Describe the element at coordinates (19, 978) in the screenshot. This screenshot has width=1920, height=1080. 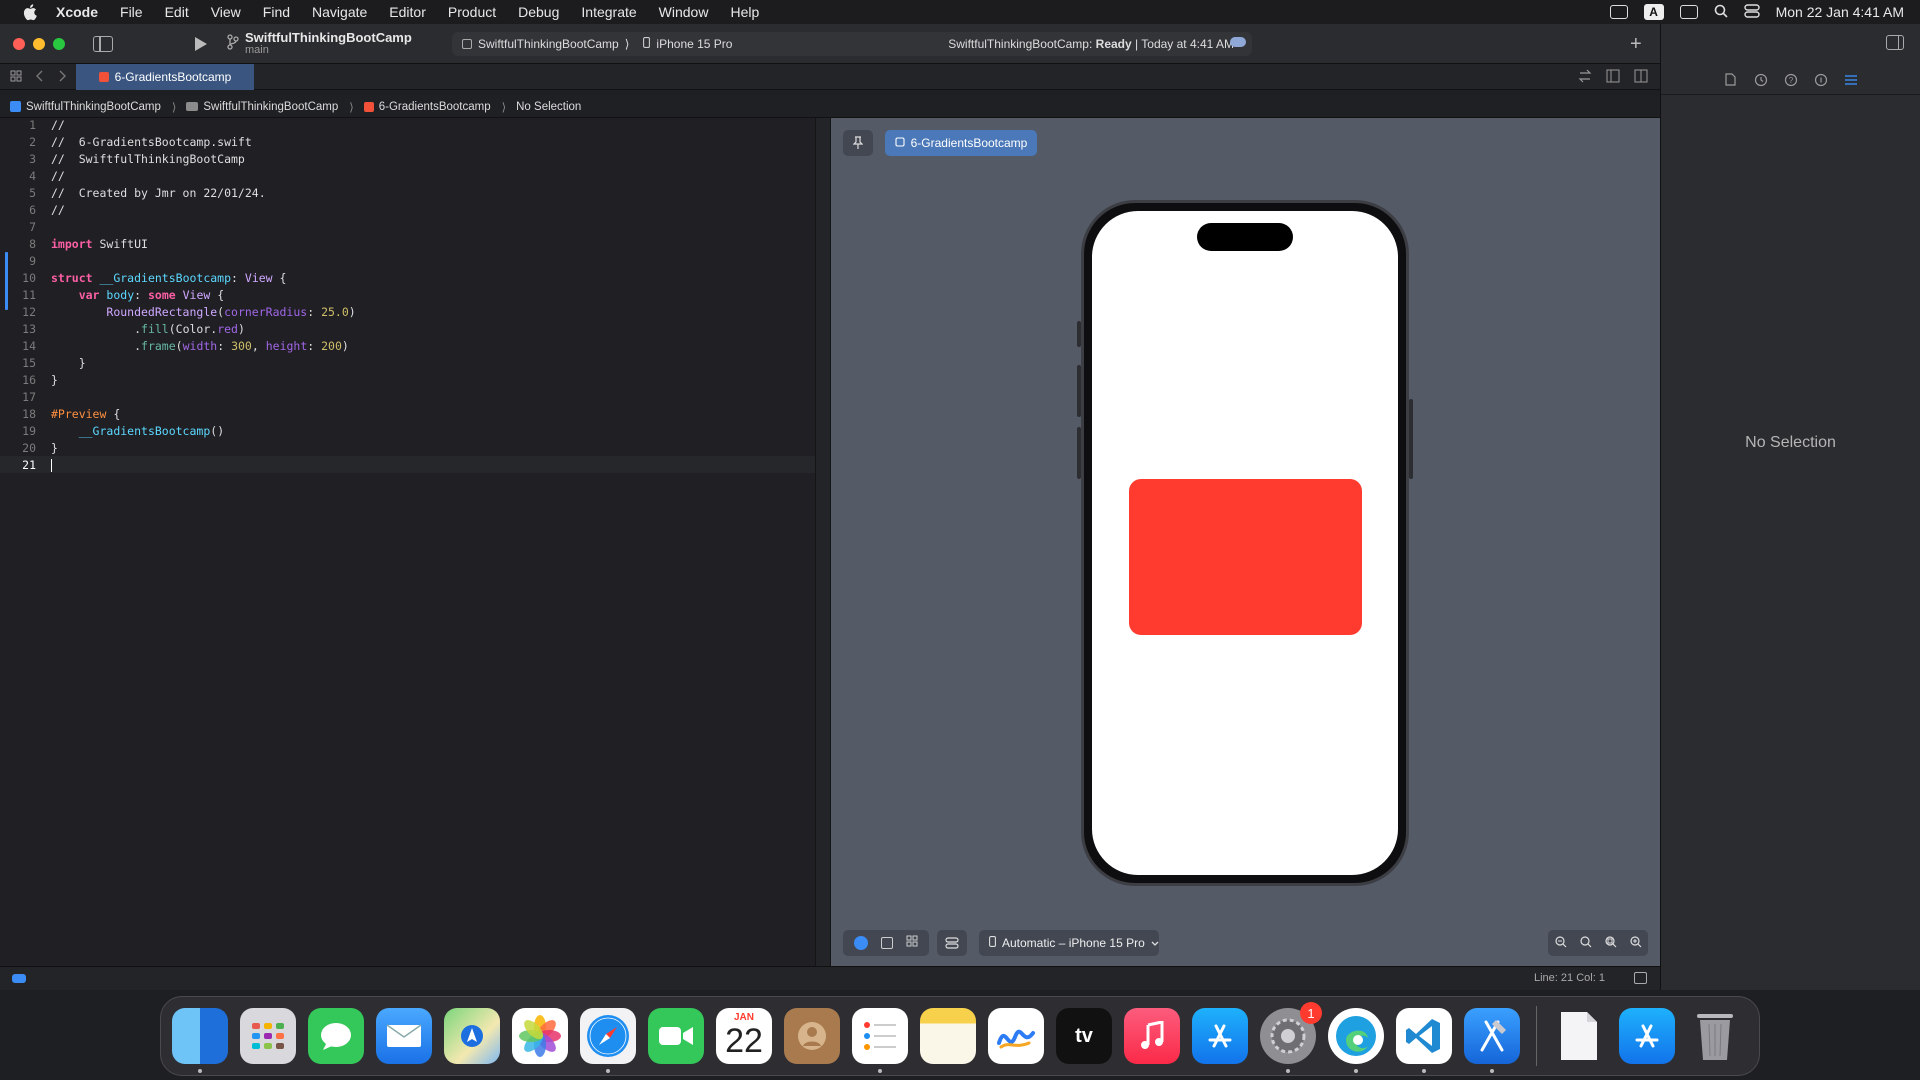
I see `debug-area-toggle-icon` at that location.